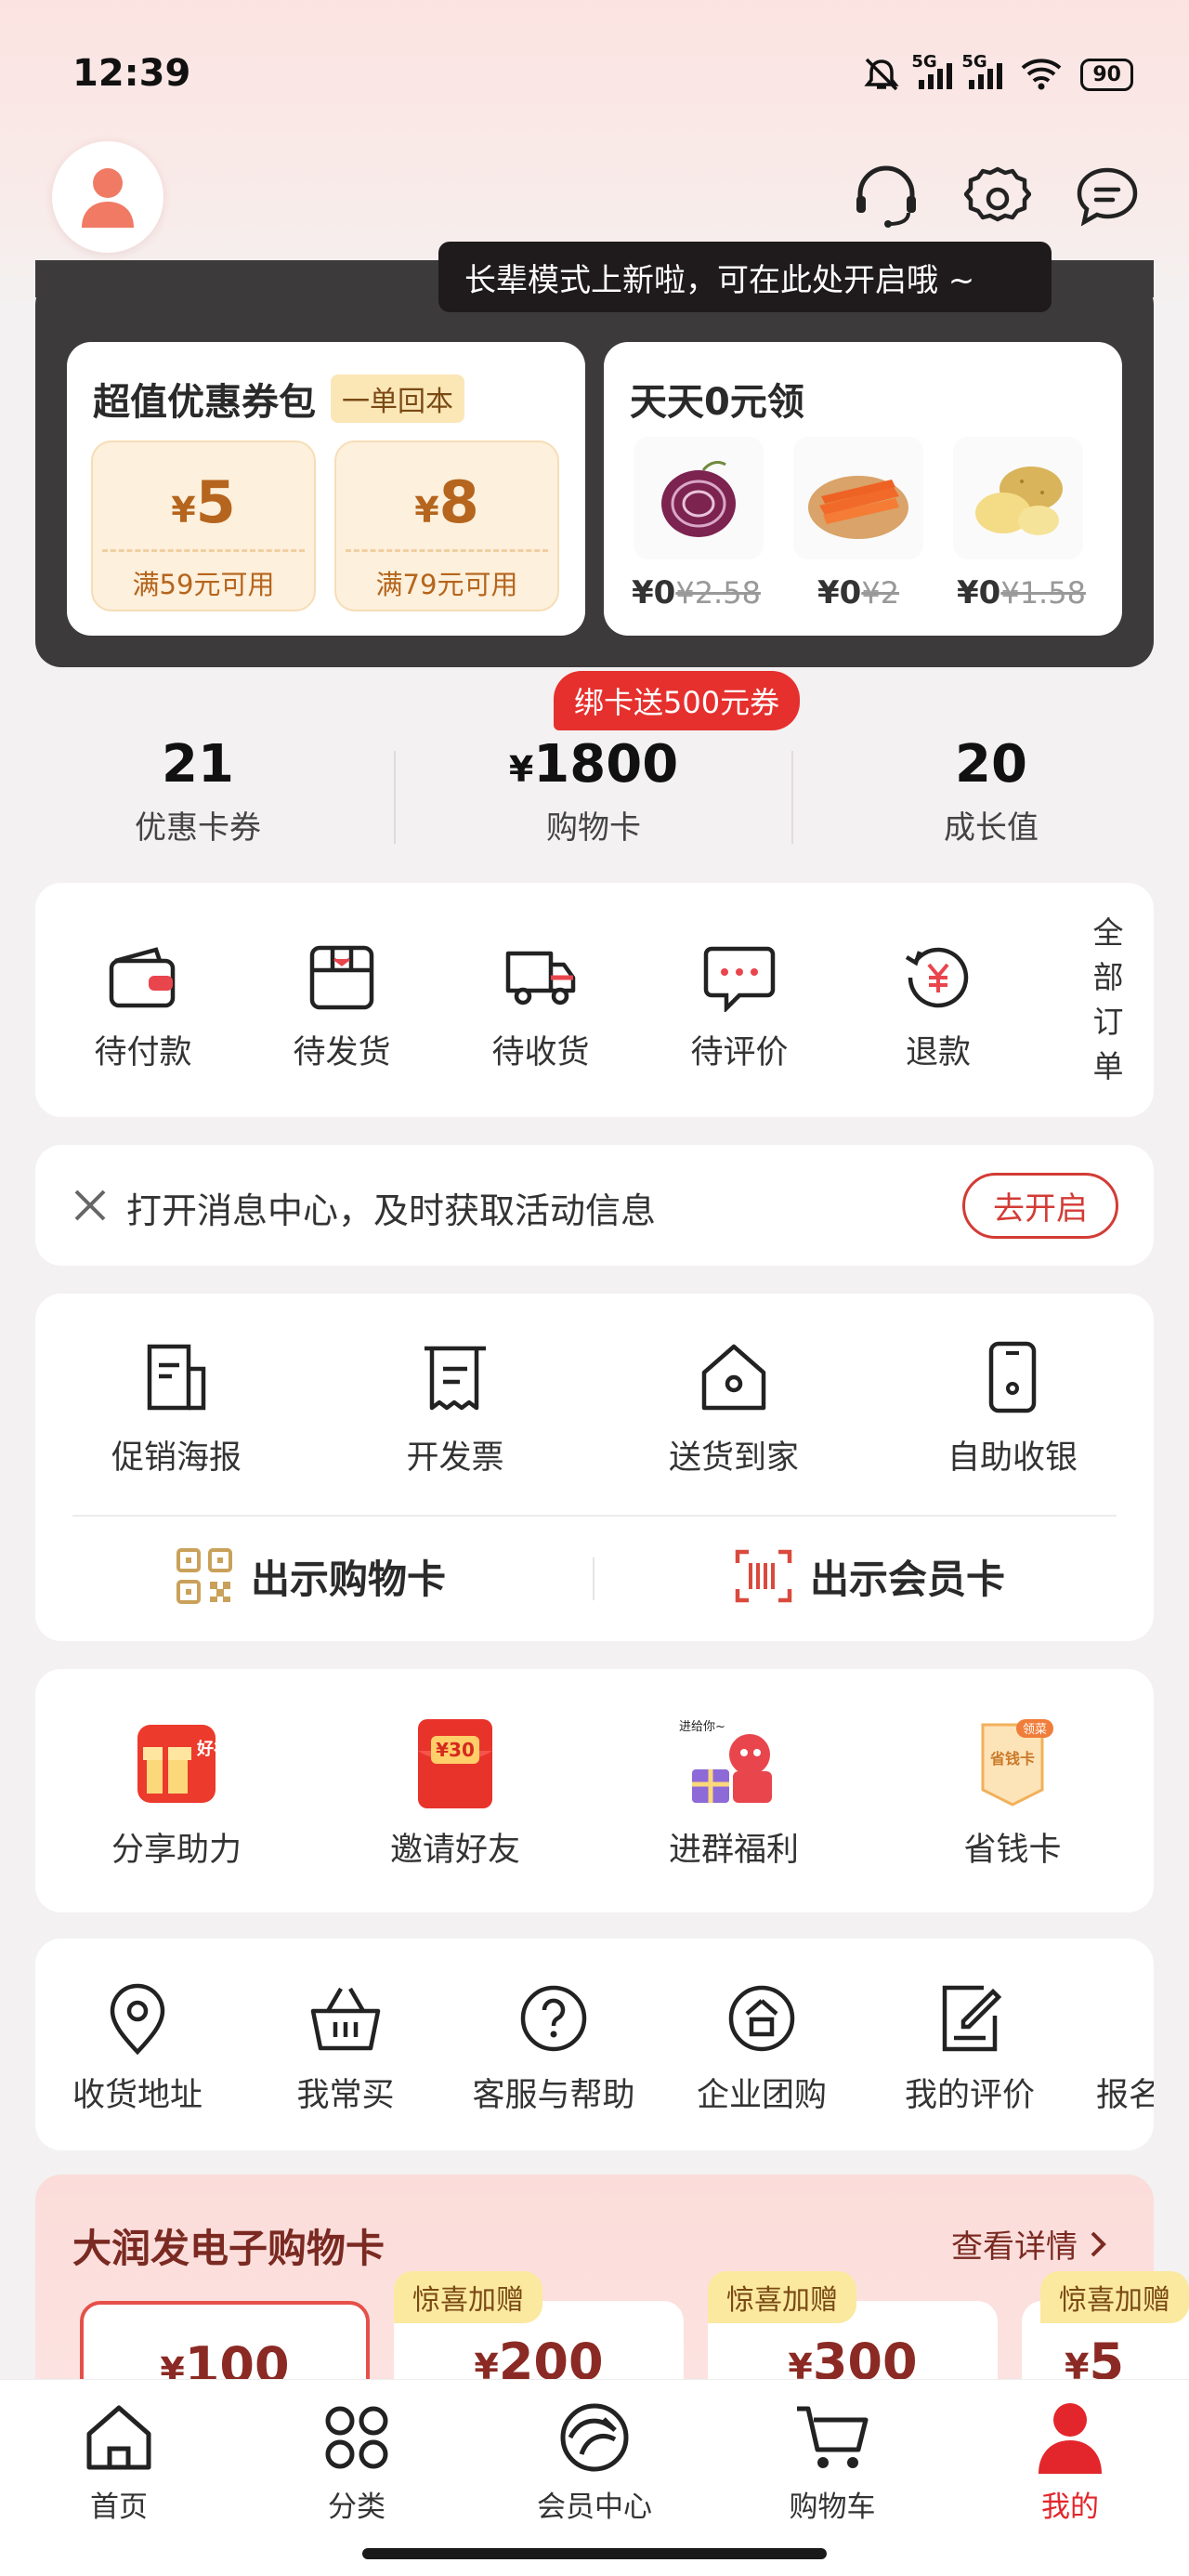  What do you see at coordinates (886, 197) in the screenshot?
I see `customer-service-icon` at bounding box center [886, 197].